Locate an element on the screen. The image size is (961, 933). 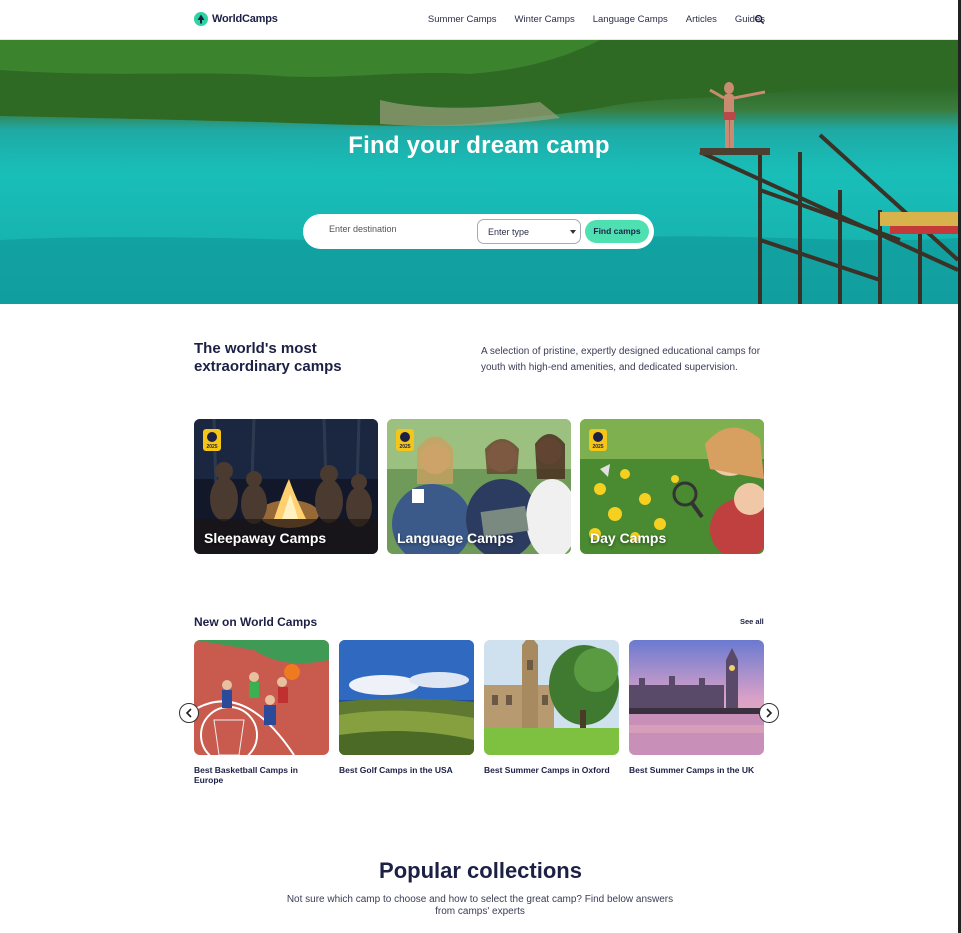
category-label: Sleepaway Camps is located at coordinates (265, 538).